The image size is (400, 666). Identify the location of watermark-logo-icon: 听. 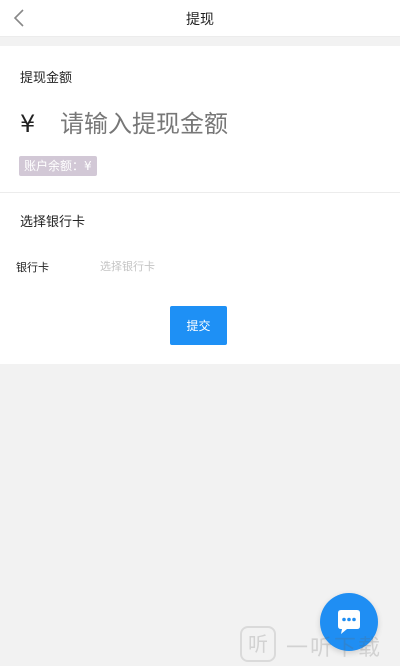
(258, 644).